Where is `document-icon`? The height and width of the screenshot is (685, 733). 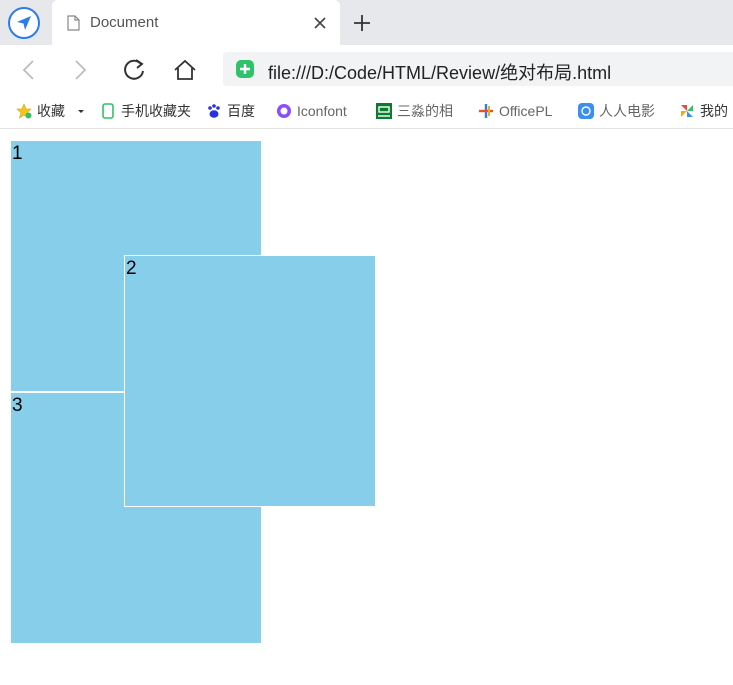
document-icon is located at coordinates (73, 23).